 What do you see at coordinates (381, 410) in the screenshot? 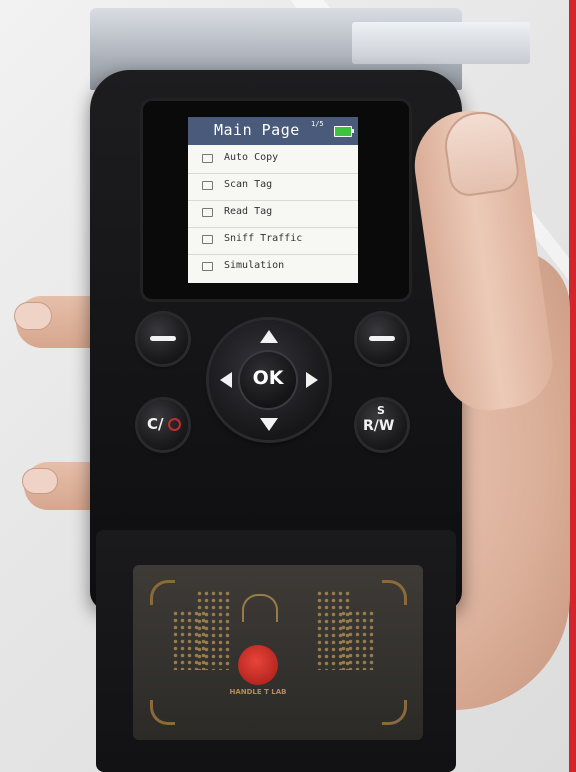
I see `rw-top-label: S` at bounding box center [381, 410].